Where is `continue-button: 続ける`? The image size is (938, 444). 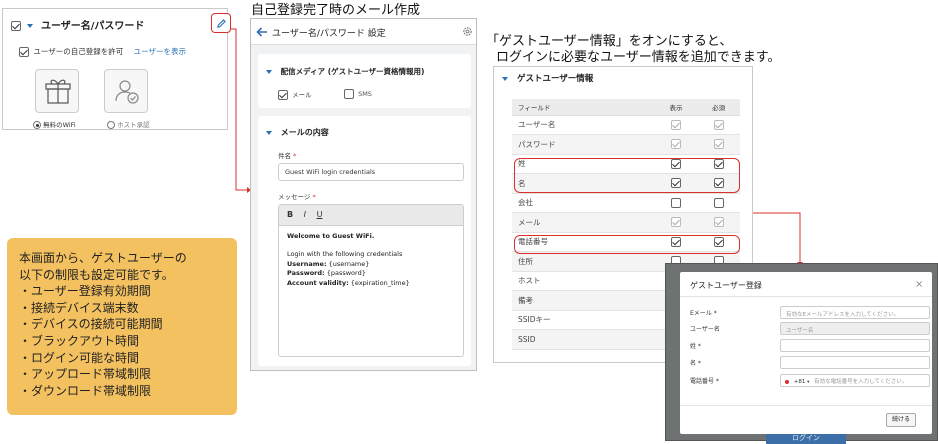
continue-button: 続ける is located at coordinates (901, 420).